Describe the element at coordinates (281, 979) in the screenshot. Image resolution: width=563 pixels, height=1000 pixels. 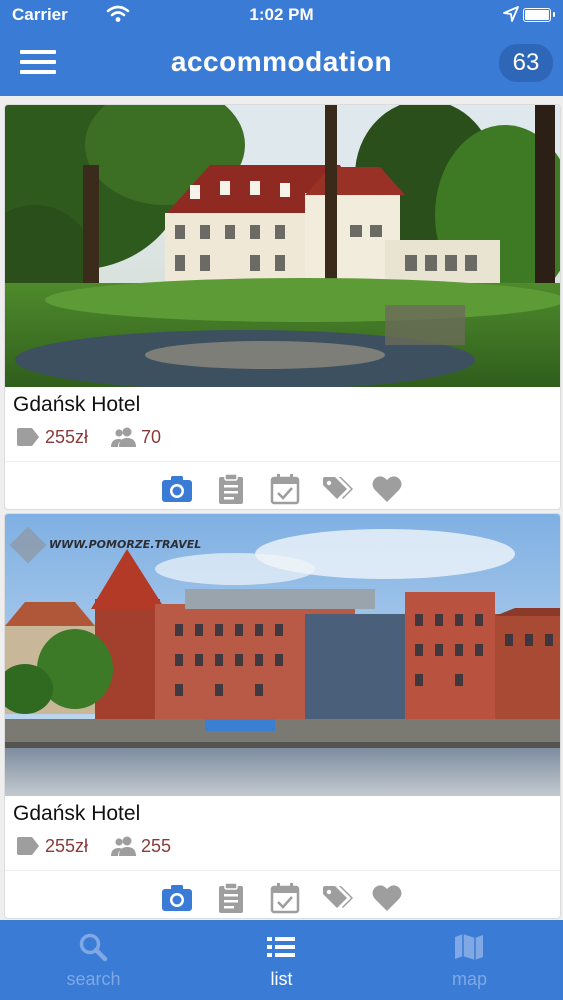
I see `tab-list-label: list` at that location.